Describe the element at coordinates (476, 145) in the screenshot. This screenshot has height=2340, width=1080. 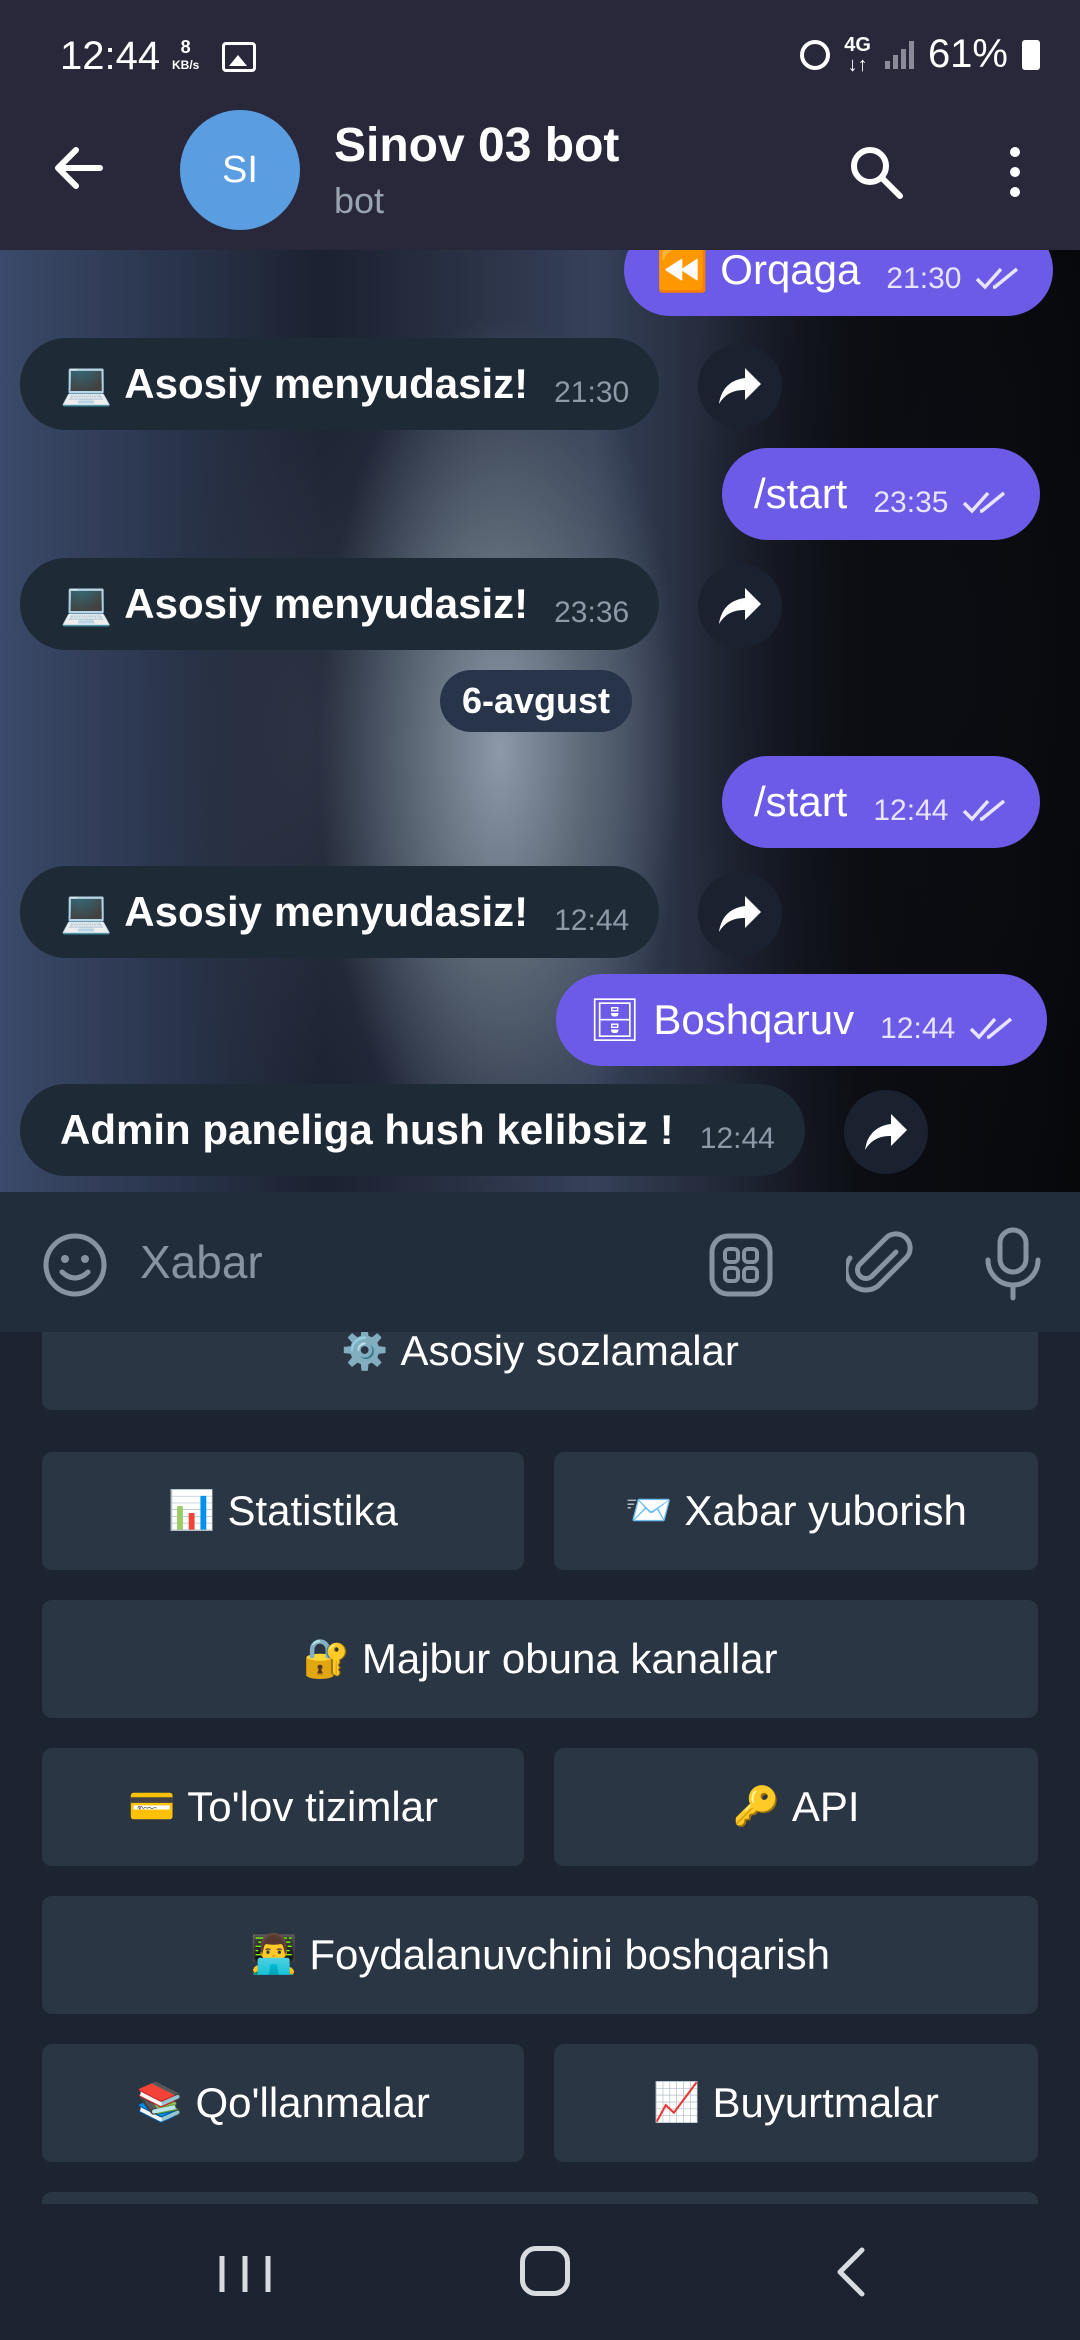
I see `chat-title: Sinov 03 bot` at that location.